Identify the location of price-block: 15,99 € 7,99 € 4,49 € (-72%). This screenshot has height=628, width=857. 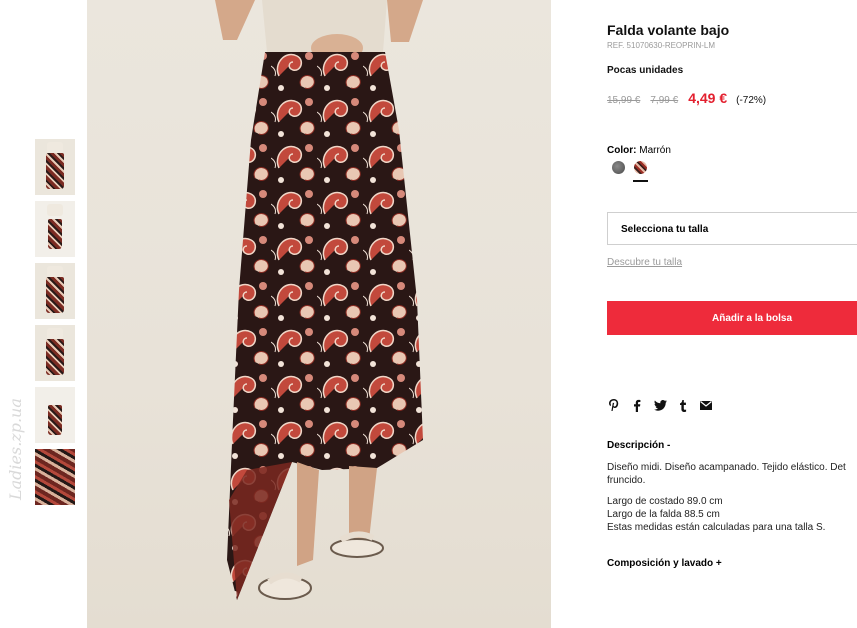
(686, 98).